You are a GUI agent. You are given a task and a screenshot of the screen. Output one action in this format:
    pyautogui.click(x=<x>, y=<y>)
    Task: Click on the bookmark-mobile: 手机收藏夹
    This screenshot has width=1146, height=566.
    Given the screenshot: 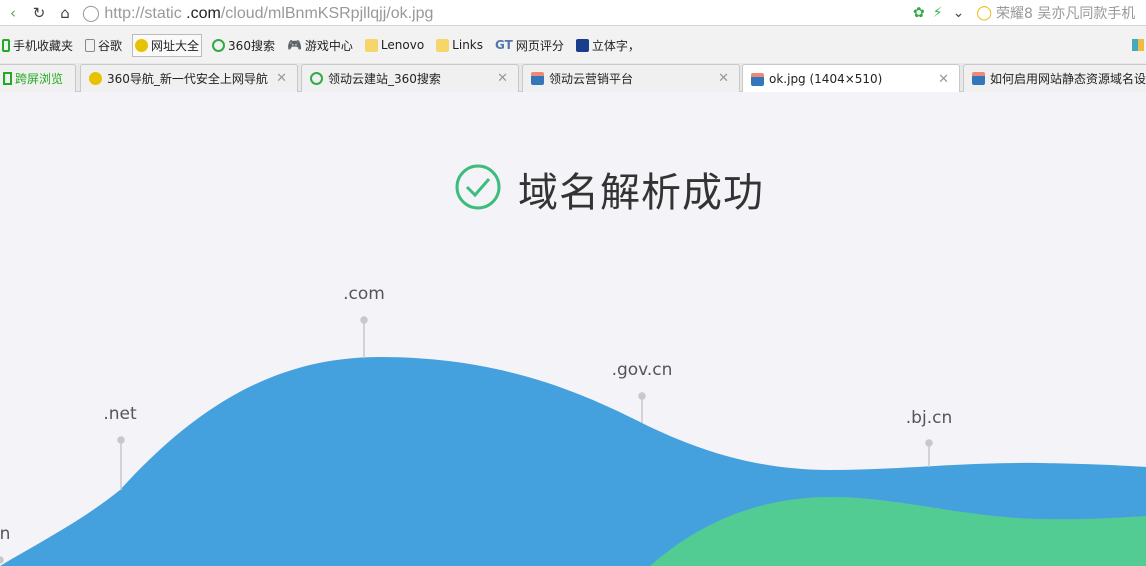 What is the action you would take?
    pyautogui.click(x=37, y=45)
    